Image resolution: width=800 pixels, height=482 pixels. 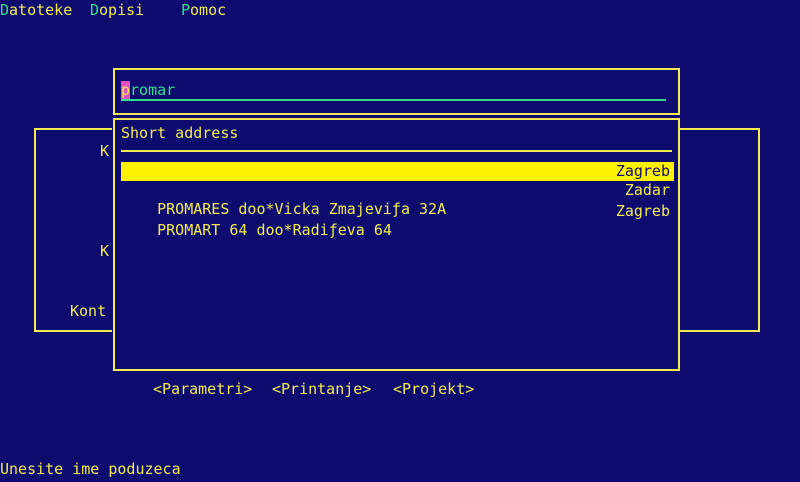 I want to click on menu-datoteke-hotkey: D, so click(x=5, y=10).